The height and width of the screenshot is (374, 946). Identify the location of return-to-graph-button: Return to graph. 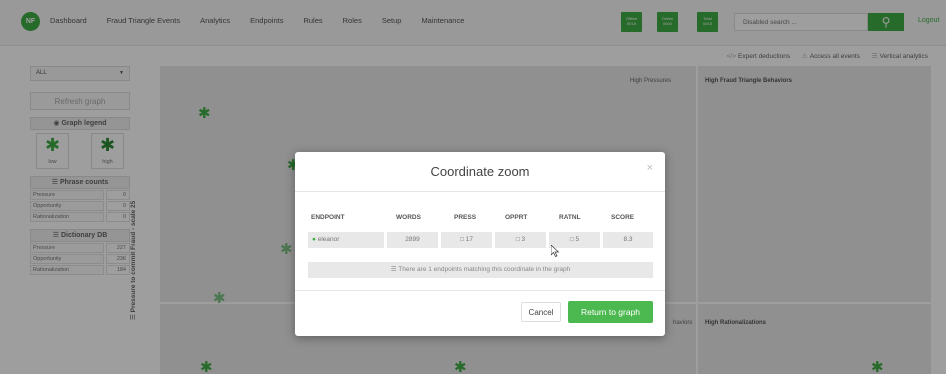
(610, 312).